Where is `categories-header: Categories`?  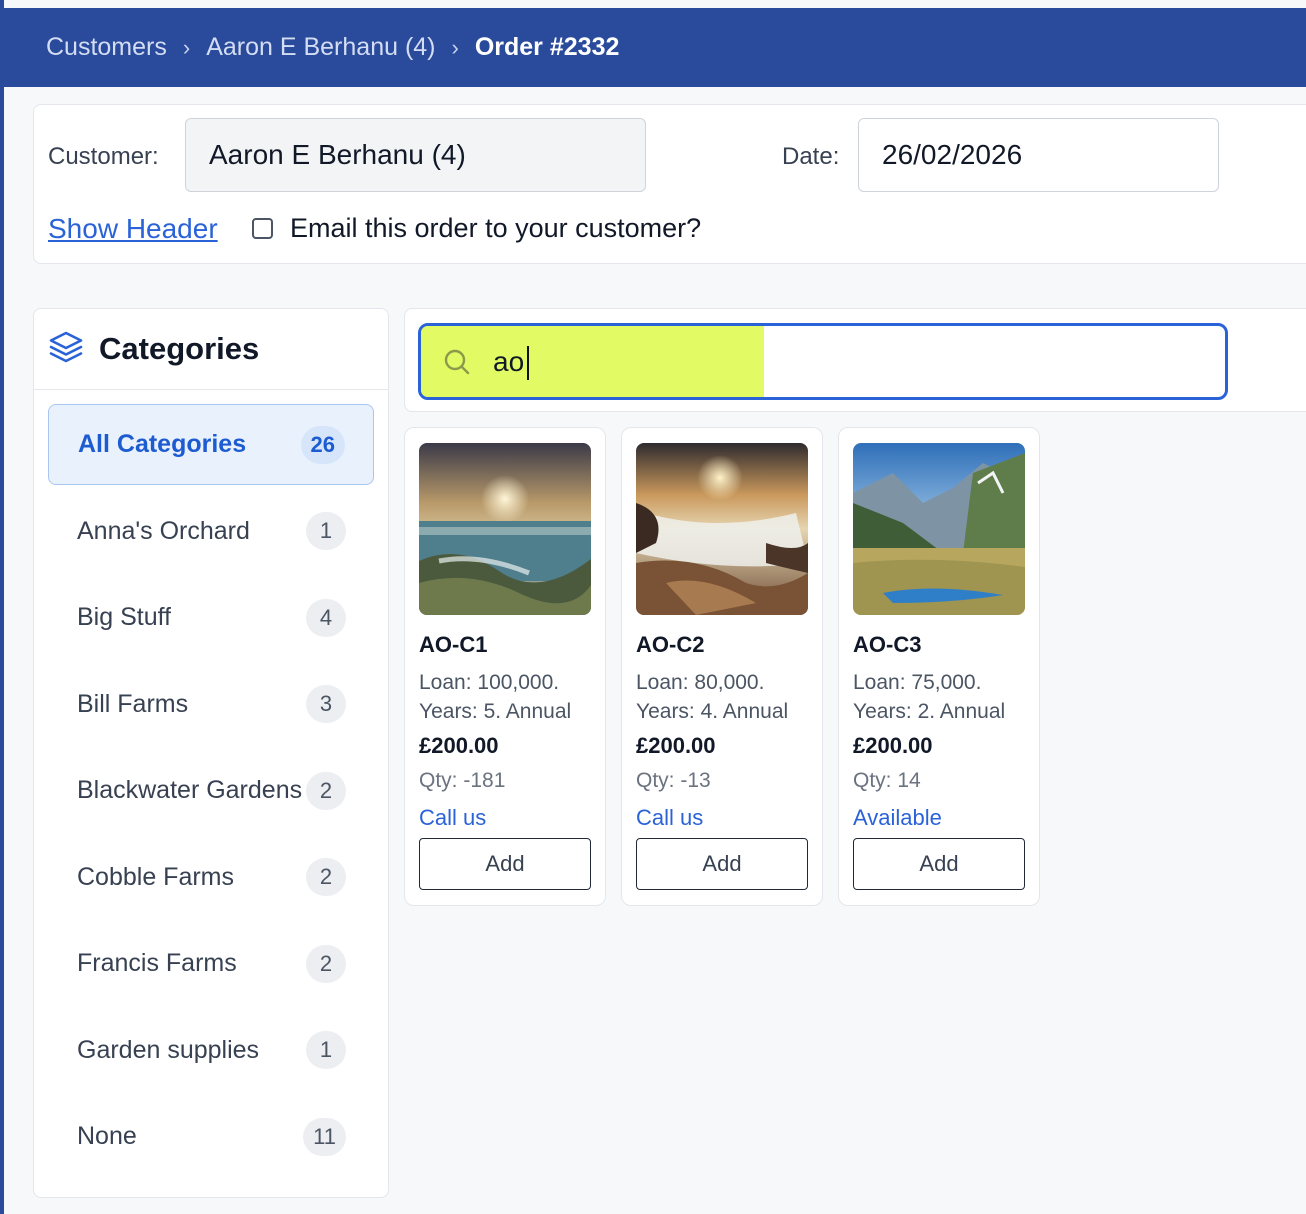 categories-header: Categories is located at coordinates (211, 349).